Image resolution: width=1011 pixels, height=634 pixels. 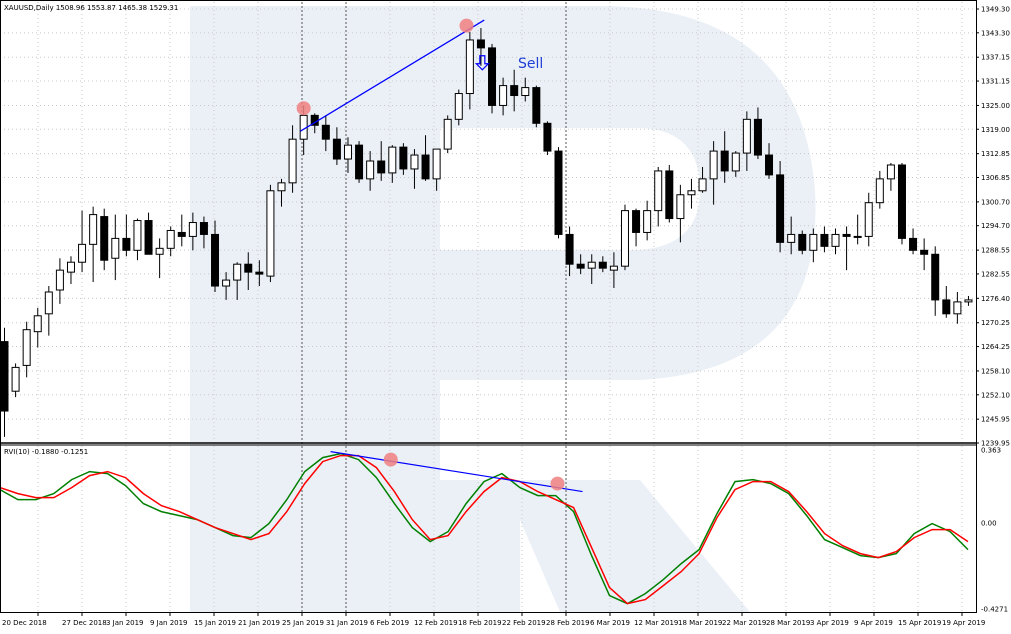 I want to click on x-tick-label: 18 Feb 2019, so click(x=480, y=623).